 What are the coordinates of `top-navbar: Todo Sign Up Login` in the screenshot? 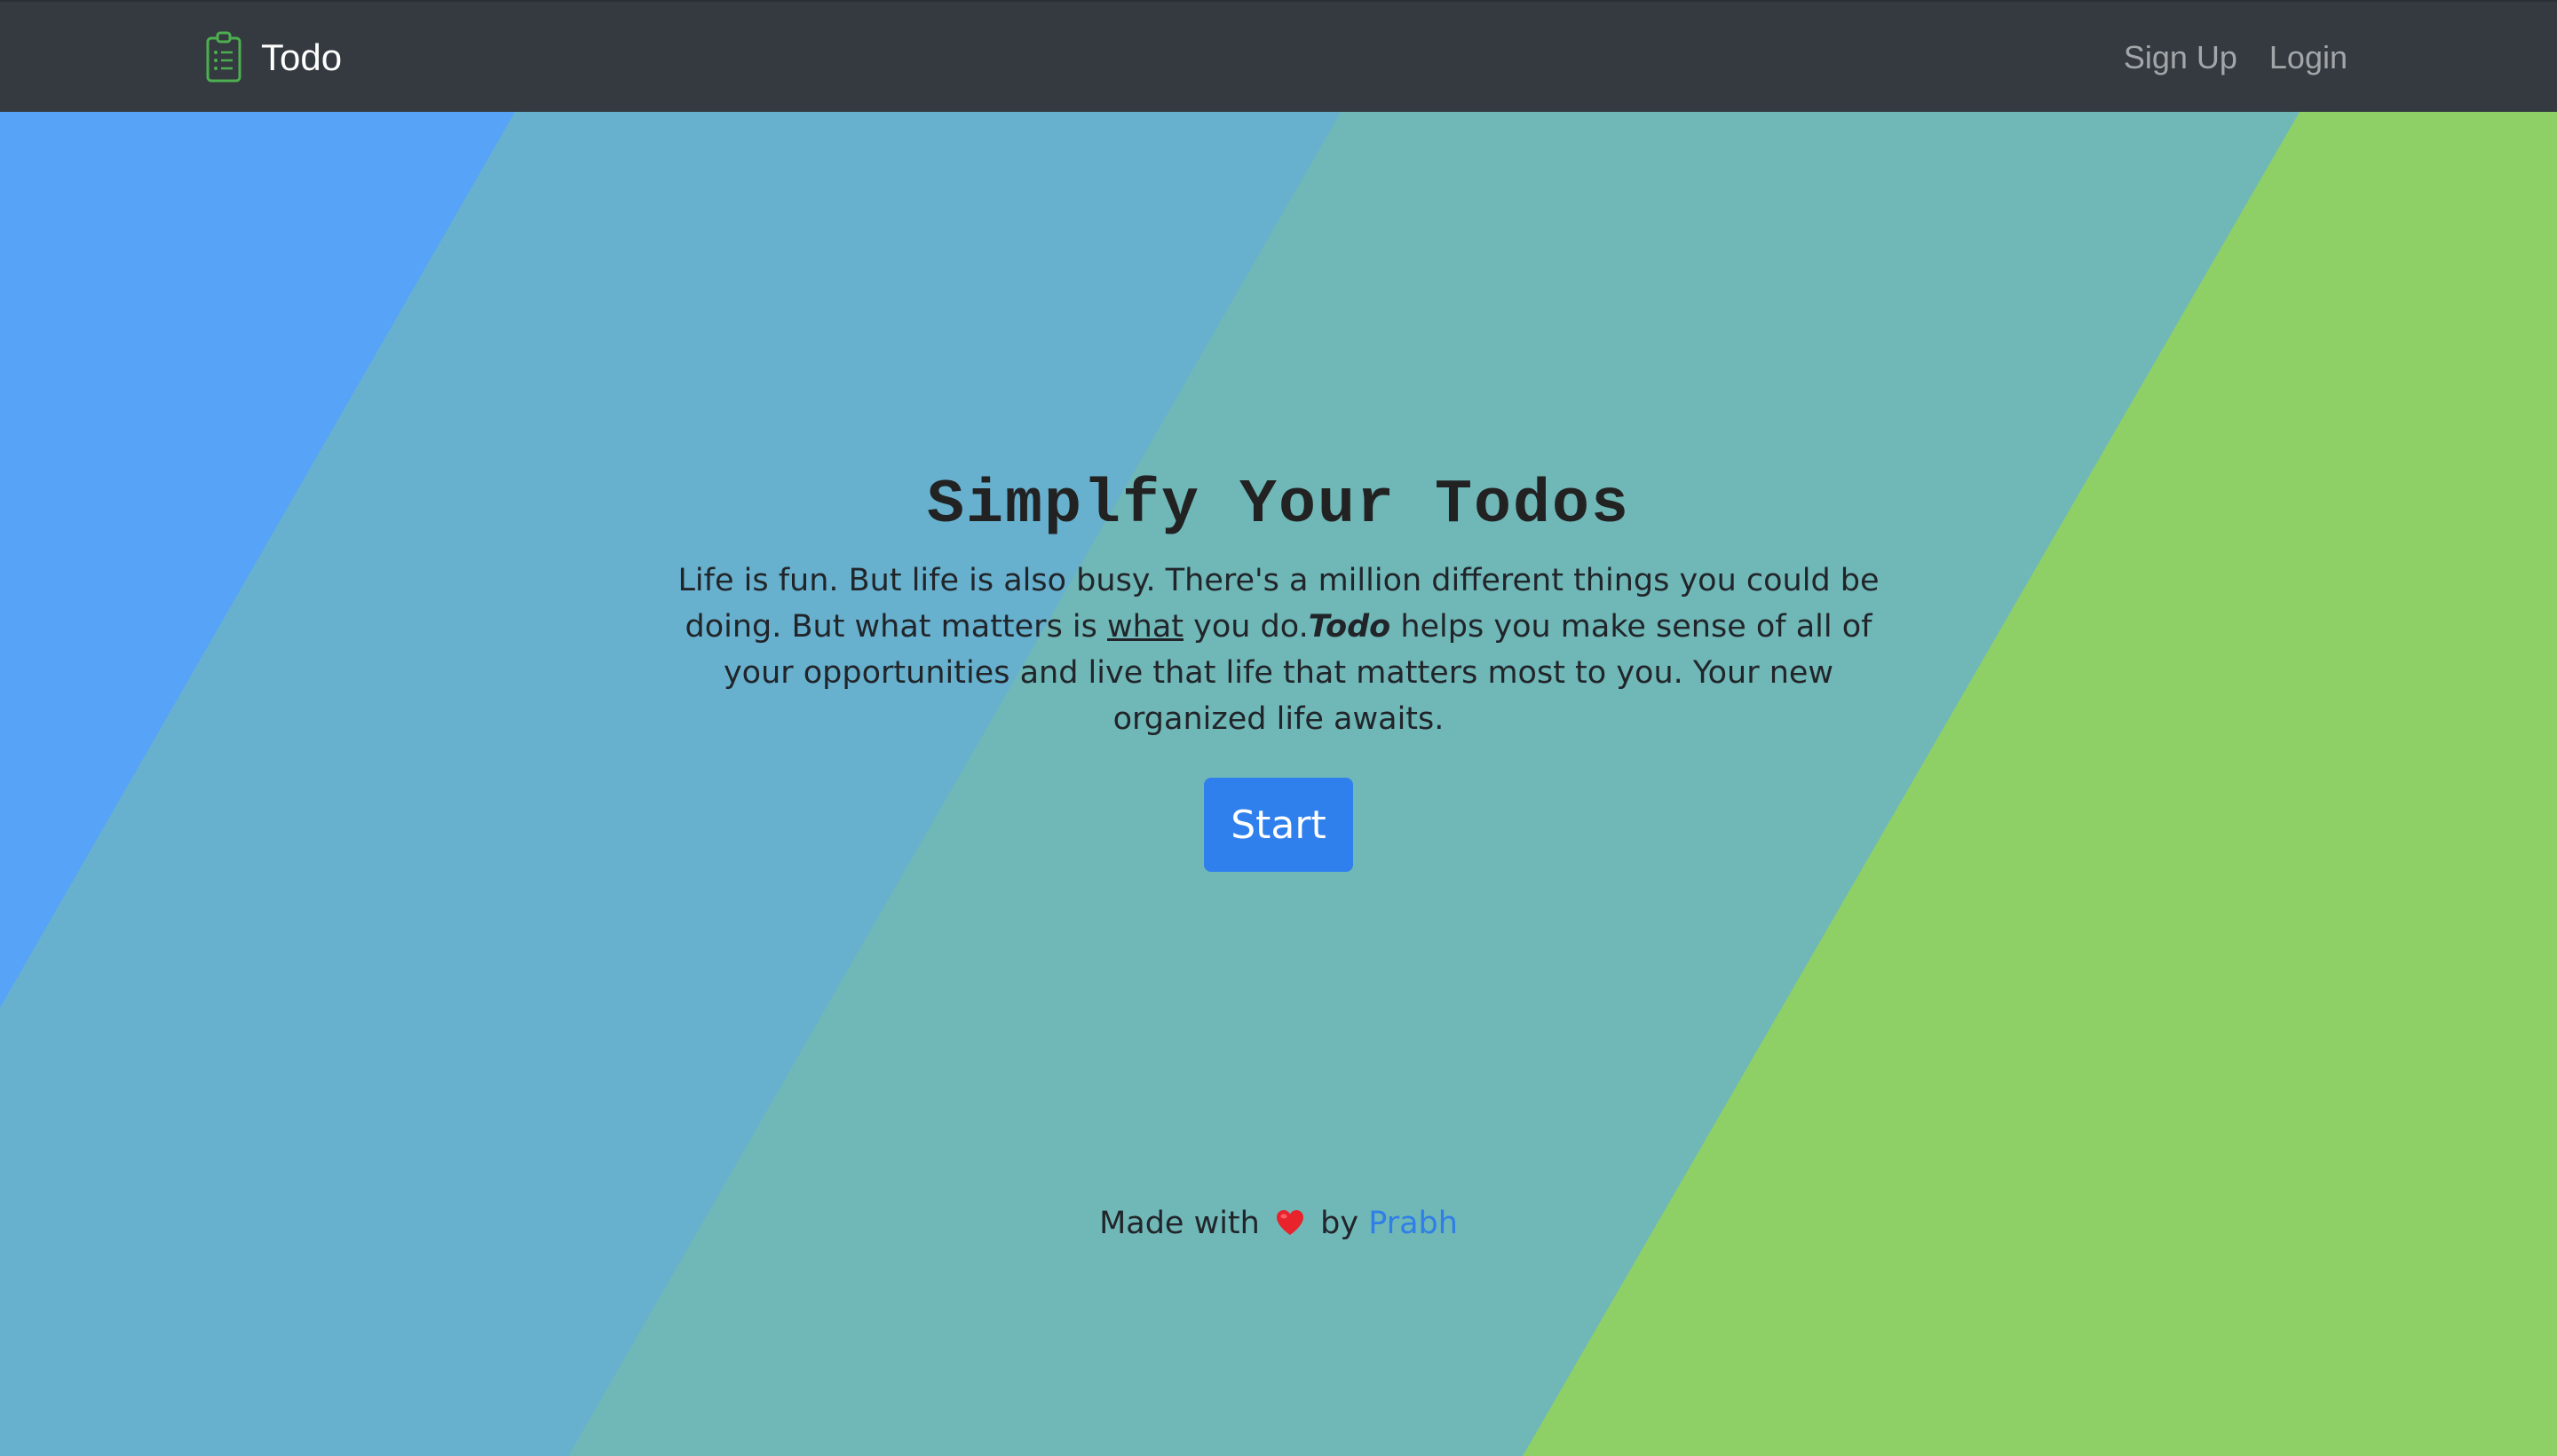 It's located at (1278, 56).